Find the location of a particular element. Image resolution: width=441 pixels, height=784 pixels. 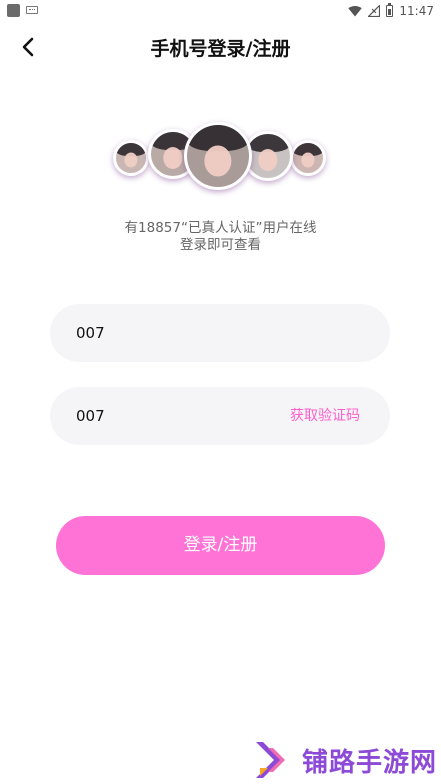

signal-icon is located at coordinates (374, 11).